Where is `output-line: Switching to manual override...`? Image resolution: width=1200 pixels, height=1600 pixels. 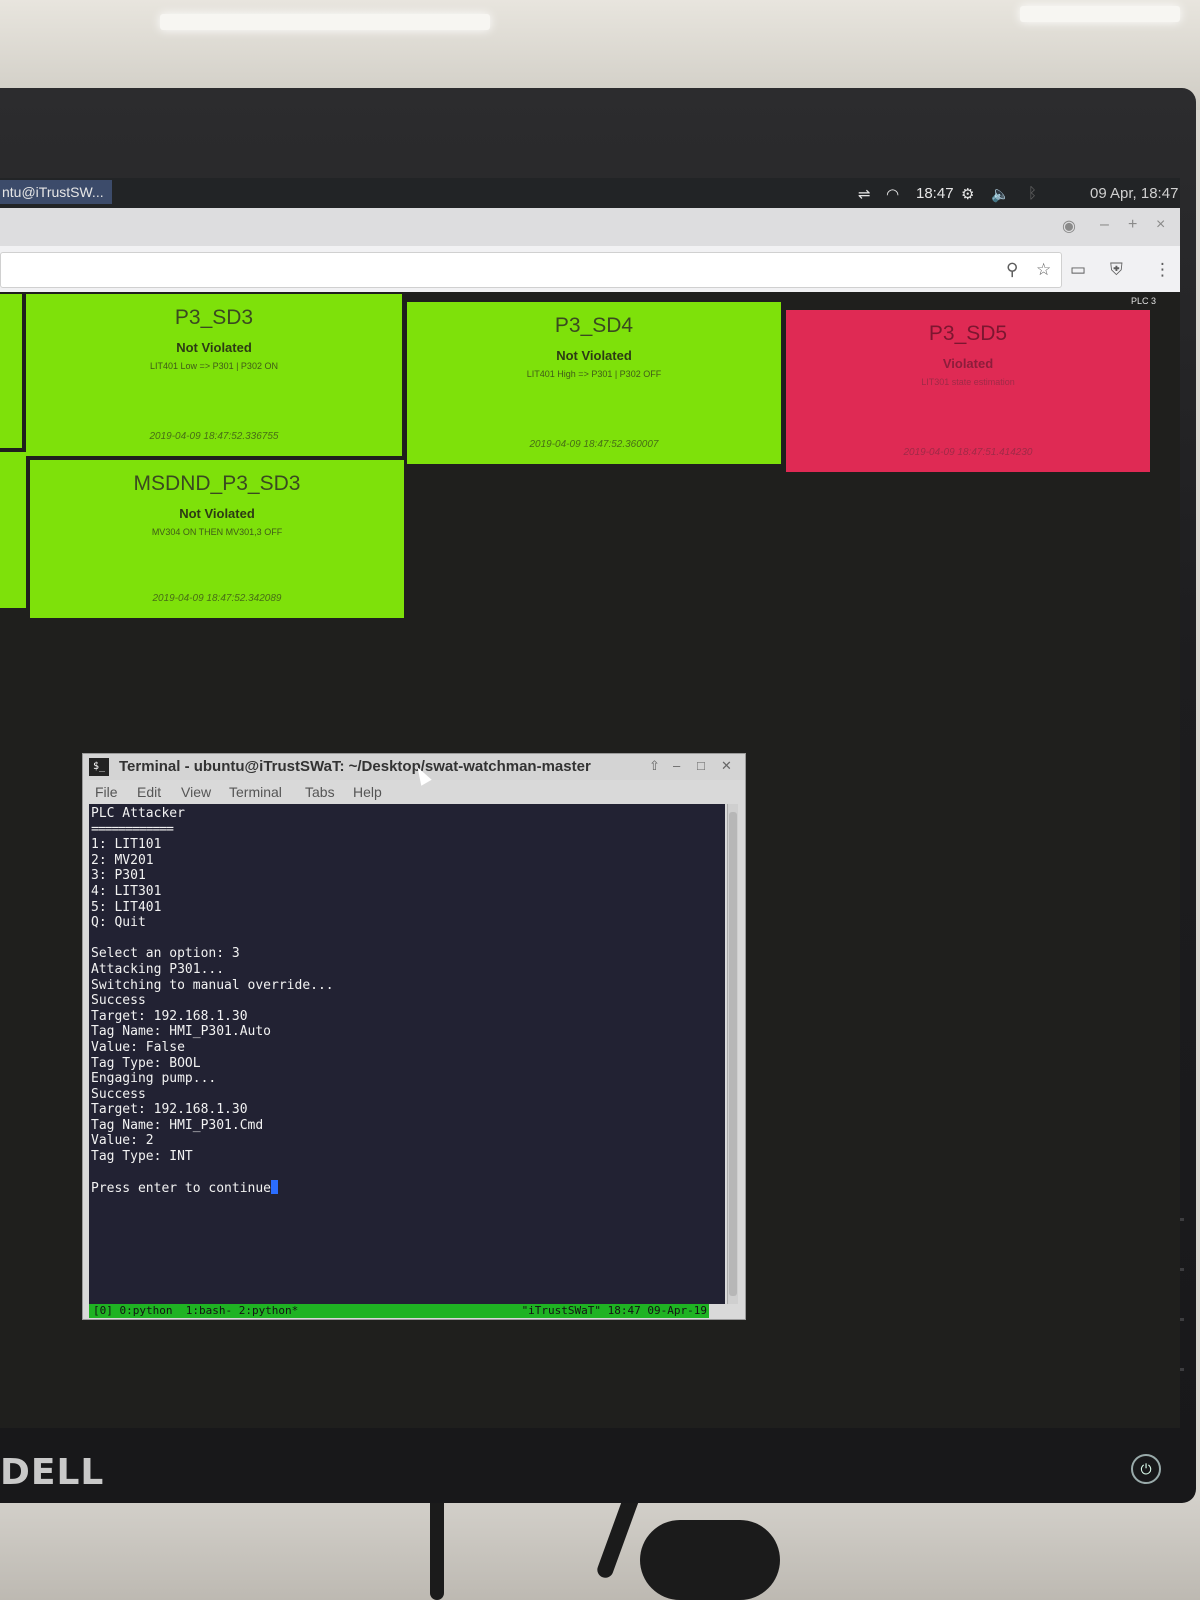 output-line: Switching to manual override... is located at coordinates (212, 985).